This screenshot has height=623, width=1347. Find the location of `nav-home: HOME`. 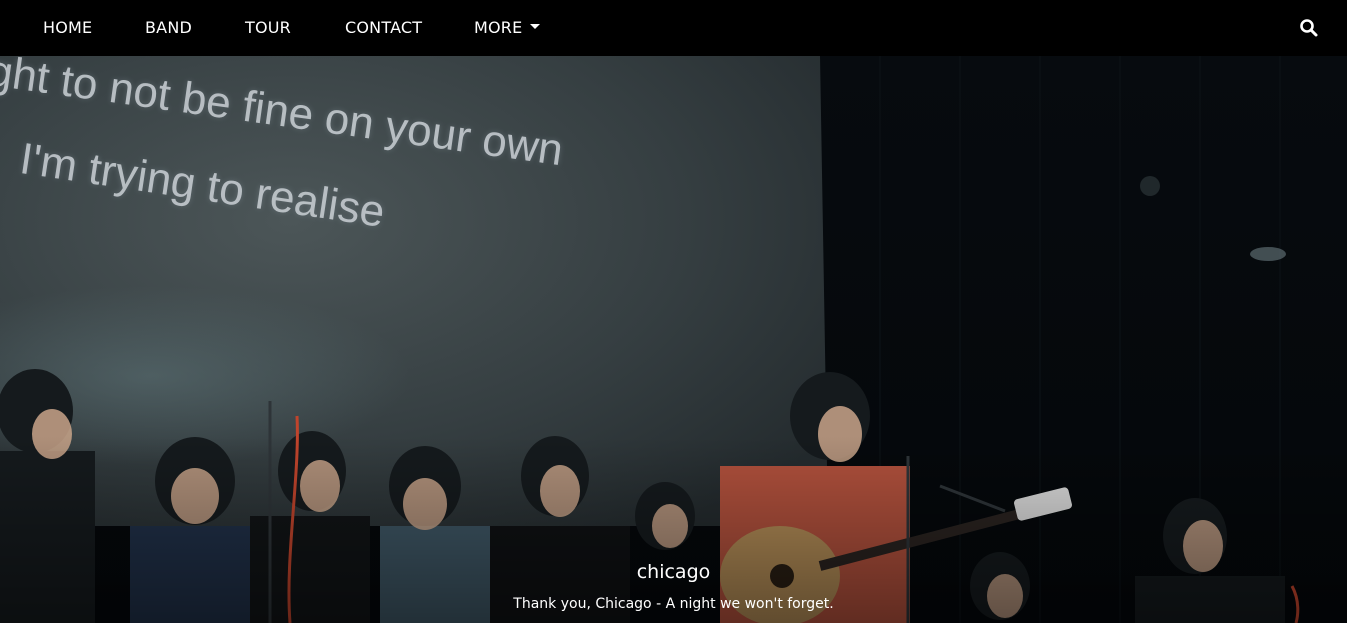

nav-home: HOME is located at coordinates (67, 27).